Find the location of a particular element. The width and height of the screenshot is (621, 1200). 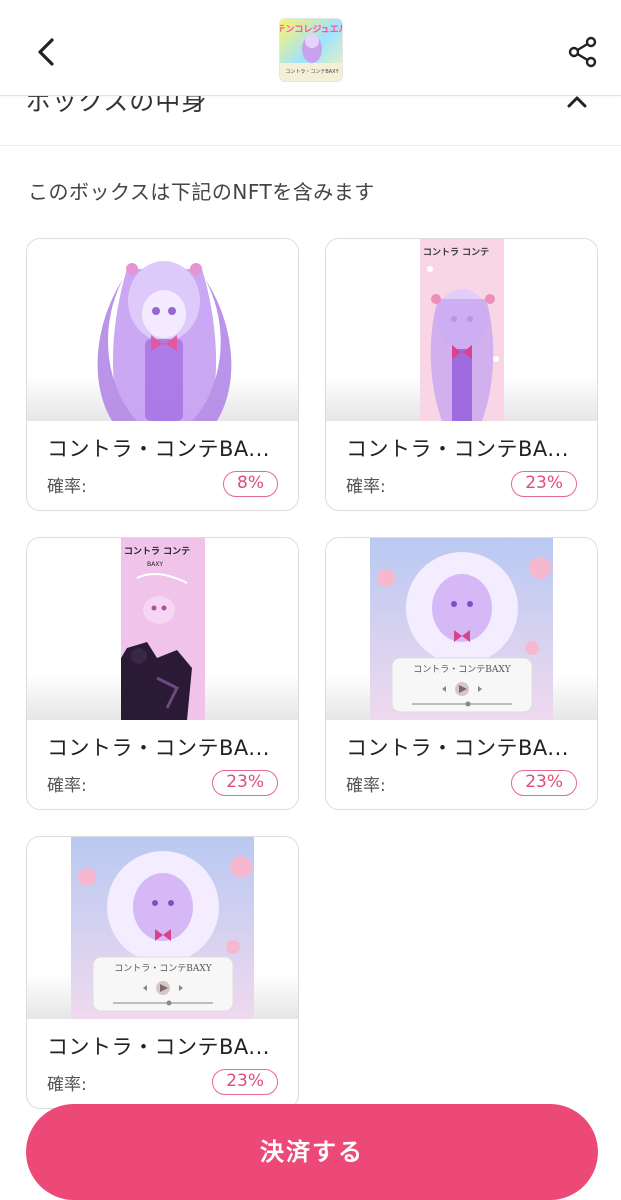

nft-image: コントラ コンテ BAXY is located at coordinates (162, 629).